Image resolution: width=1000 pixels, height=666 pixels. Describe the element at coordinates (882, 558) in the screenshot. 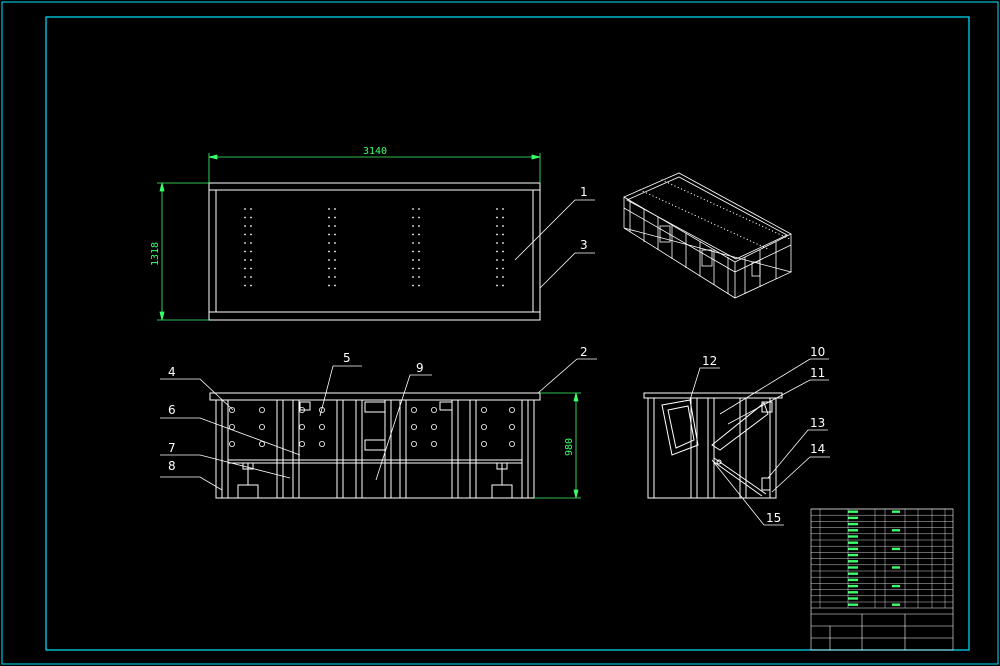

I see `bill-of-materials-table` at that location.